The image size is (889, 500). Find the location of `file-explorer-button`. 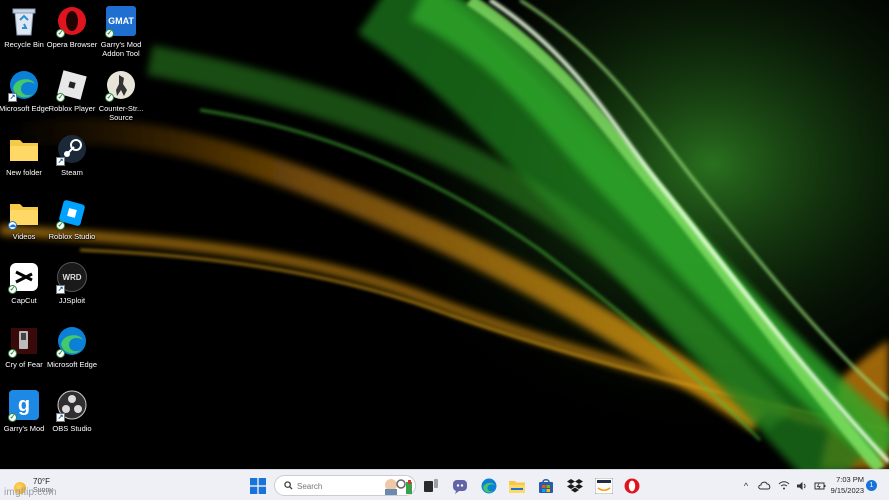

file-explorer-button is located at coordinates (517, 486).